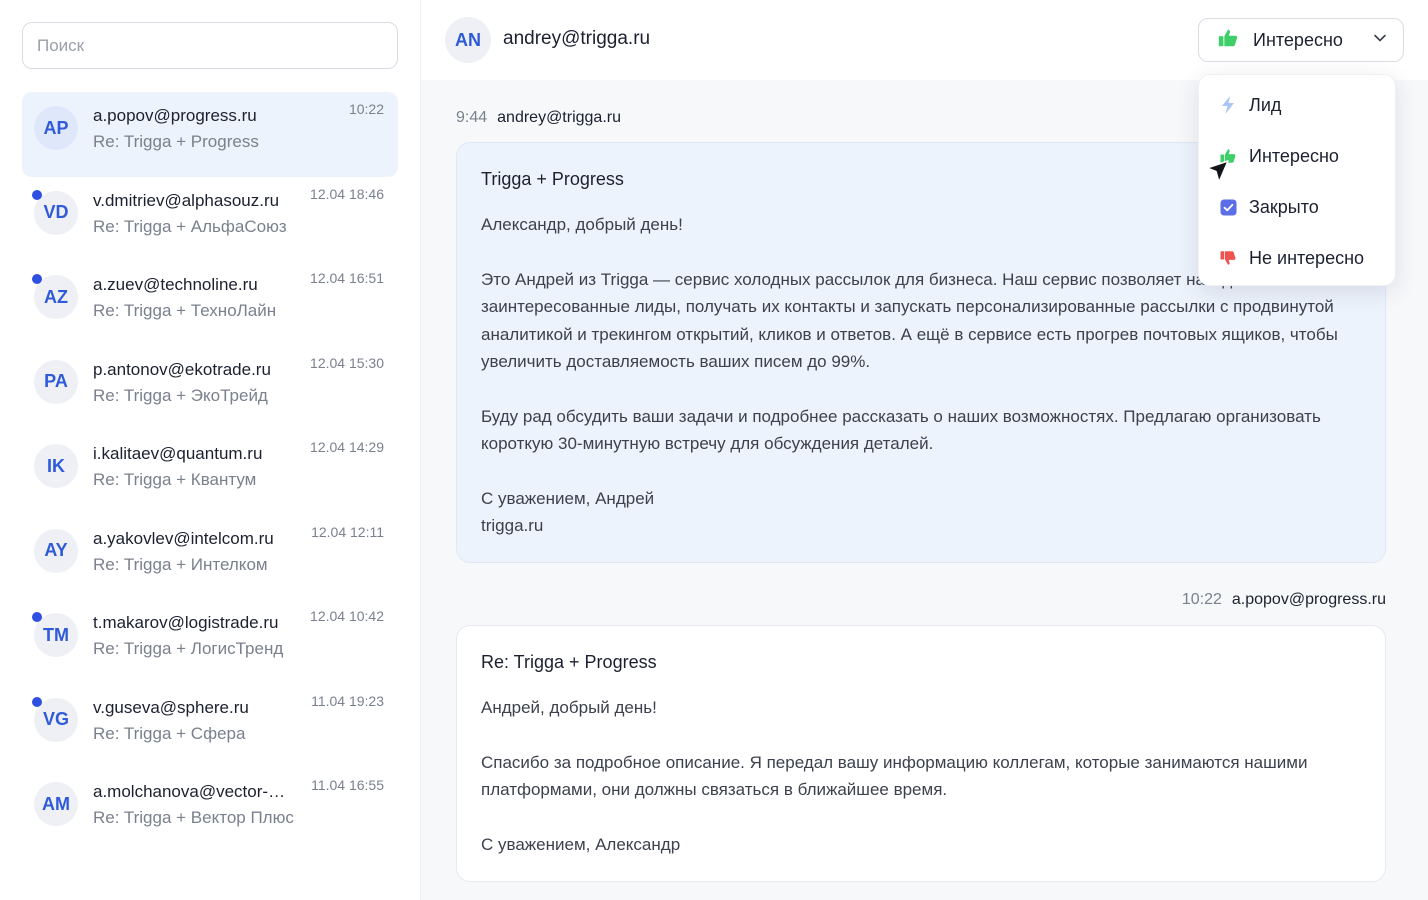  Describe the element at coordinates (472, 117) in the screenshot. I see `message-time: 9:44` at that location.